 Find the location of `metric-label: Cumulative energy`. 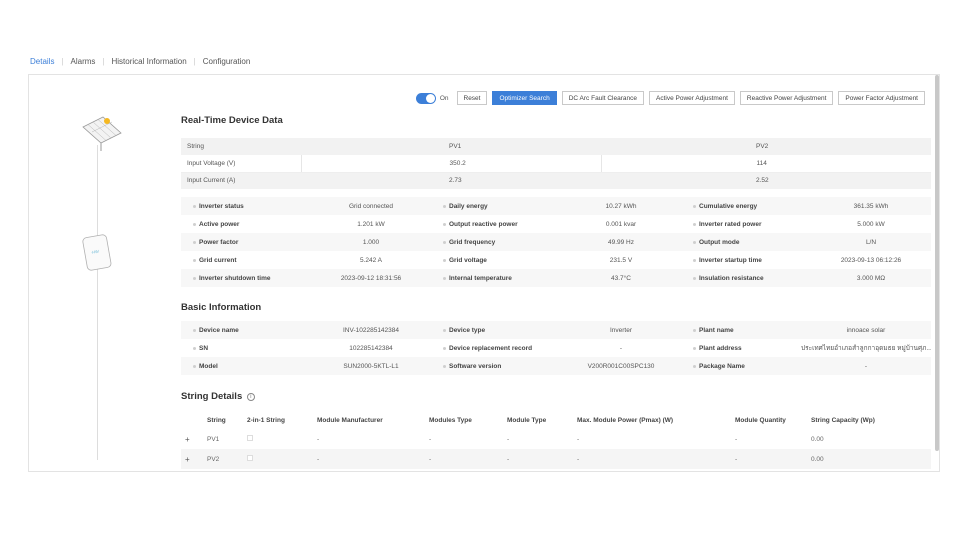

metric-label: Cumulative energy is located at coordinates (746, 206).